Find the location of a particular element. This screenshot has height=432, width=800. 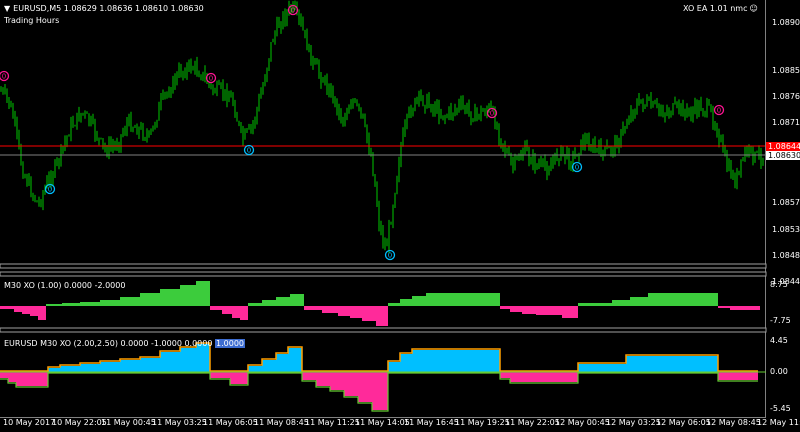

price-label: 1.08488 is located at coordinates (786, 255).